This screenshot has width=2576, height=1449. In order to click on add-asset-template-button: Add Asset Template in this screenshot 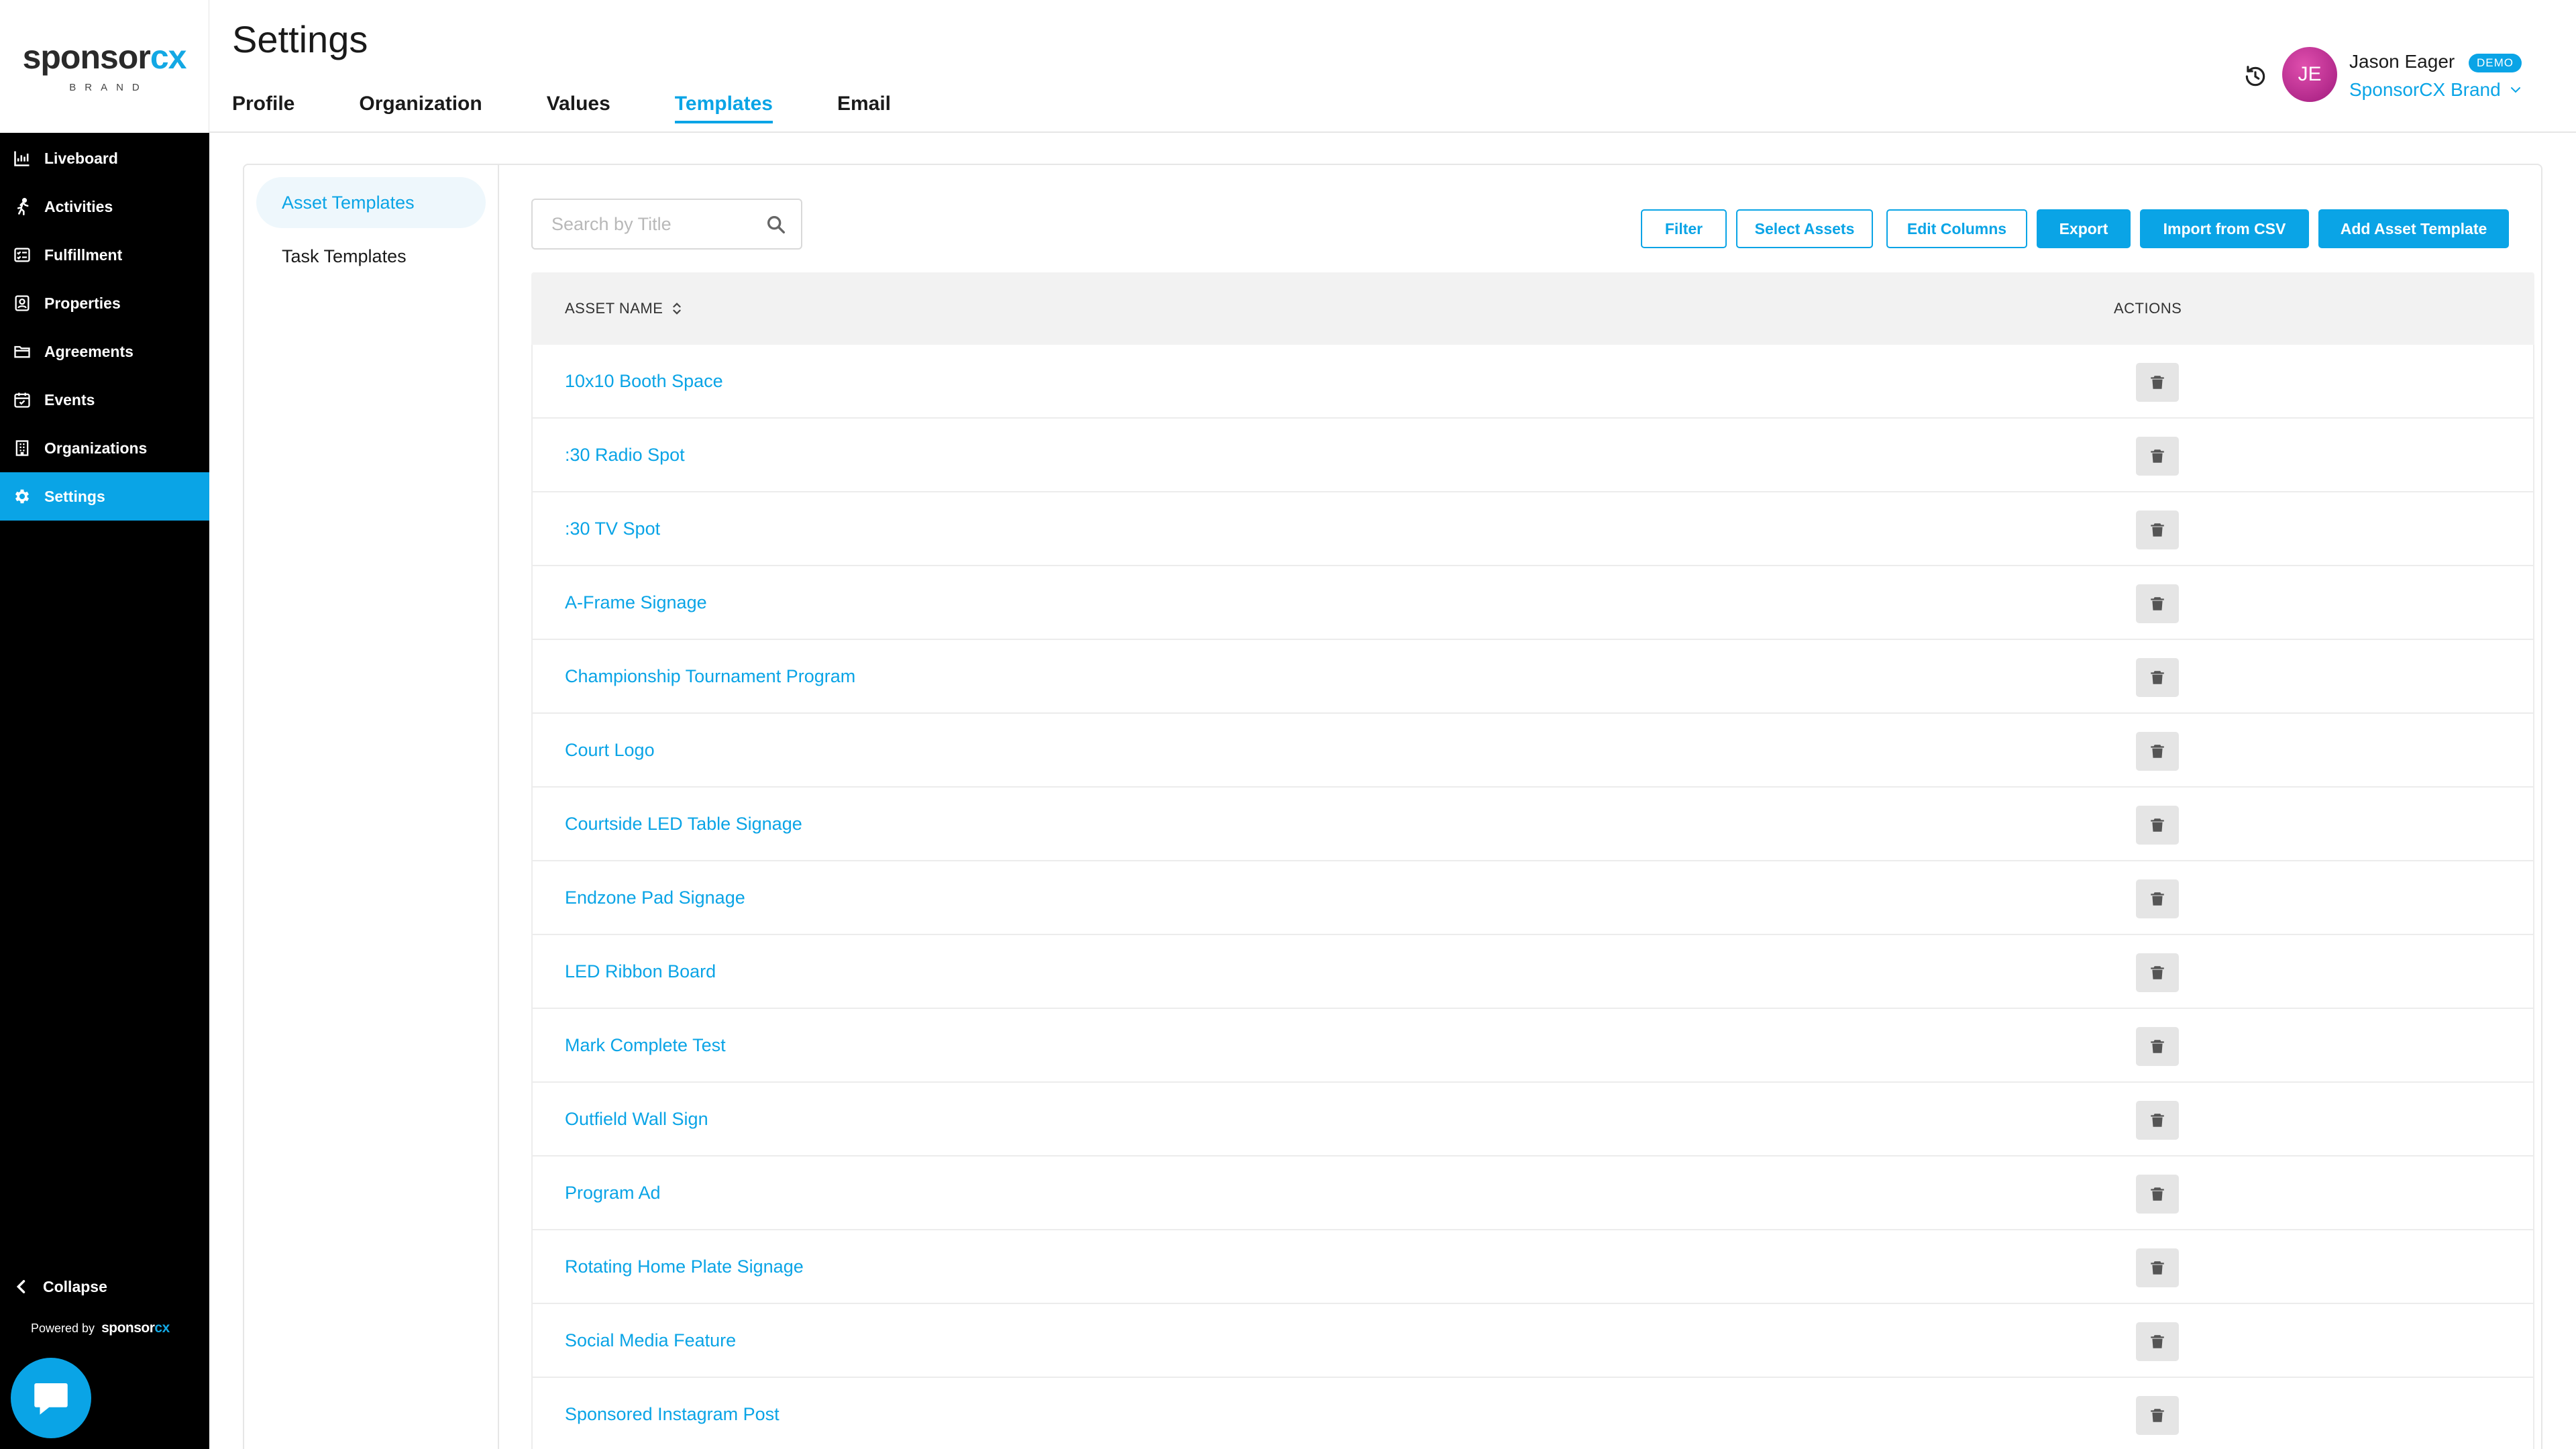, I will do `click(2413, 228)`.